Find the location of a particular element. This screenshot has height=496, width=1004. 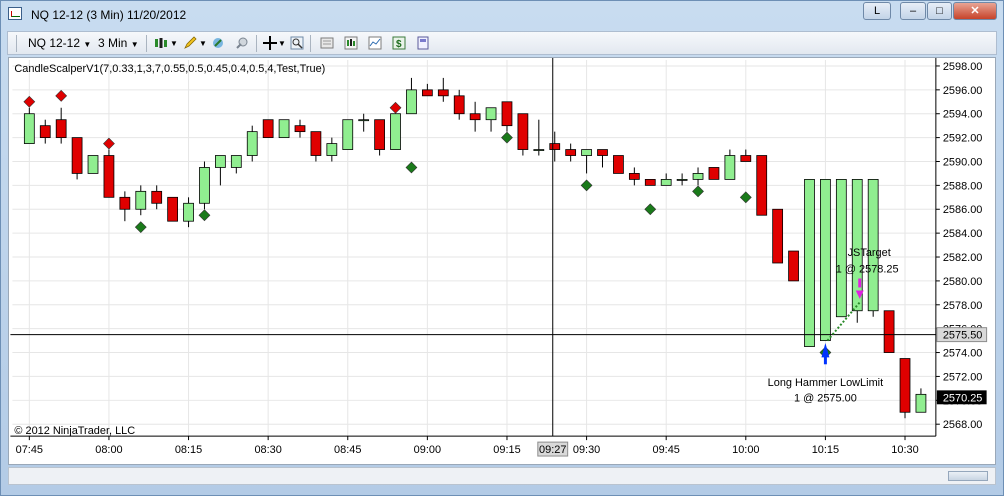

interval-label: 3 Min is located at coordinates (113, 43).